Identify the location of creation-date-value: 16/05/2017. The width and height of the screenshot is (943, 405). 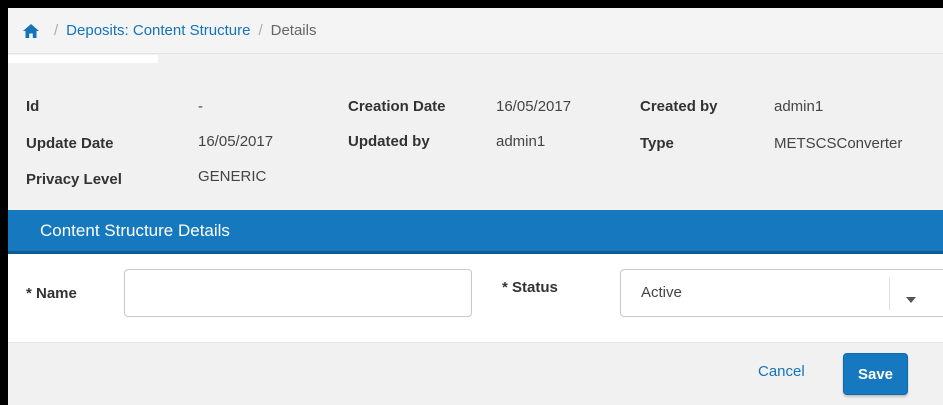
(534, 106).